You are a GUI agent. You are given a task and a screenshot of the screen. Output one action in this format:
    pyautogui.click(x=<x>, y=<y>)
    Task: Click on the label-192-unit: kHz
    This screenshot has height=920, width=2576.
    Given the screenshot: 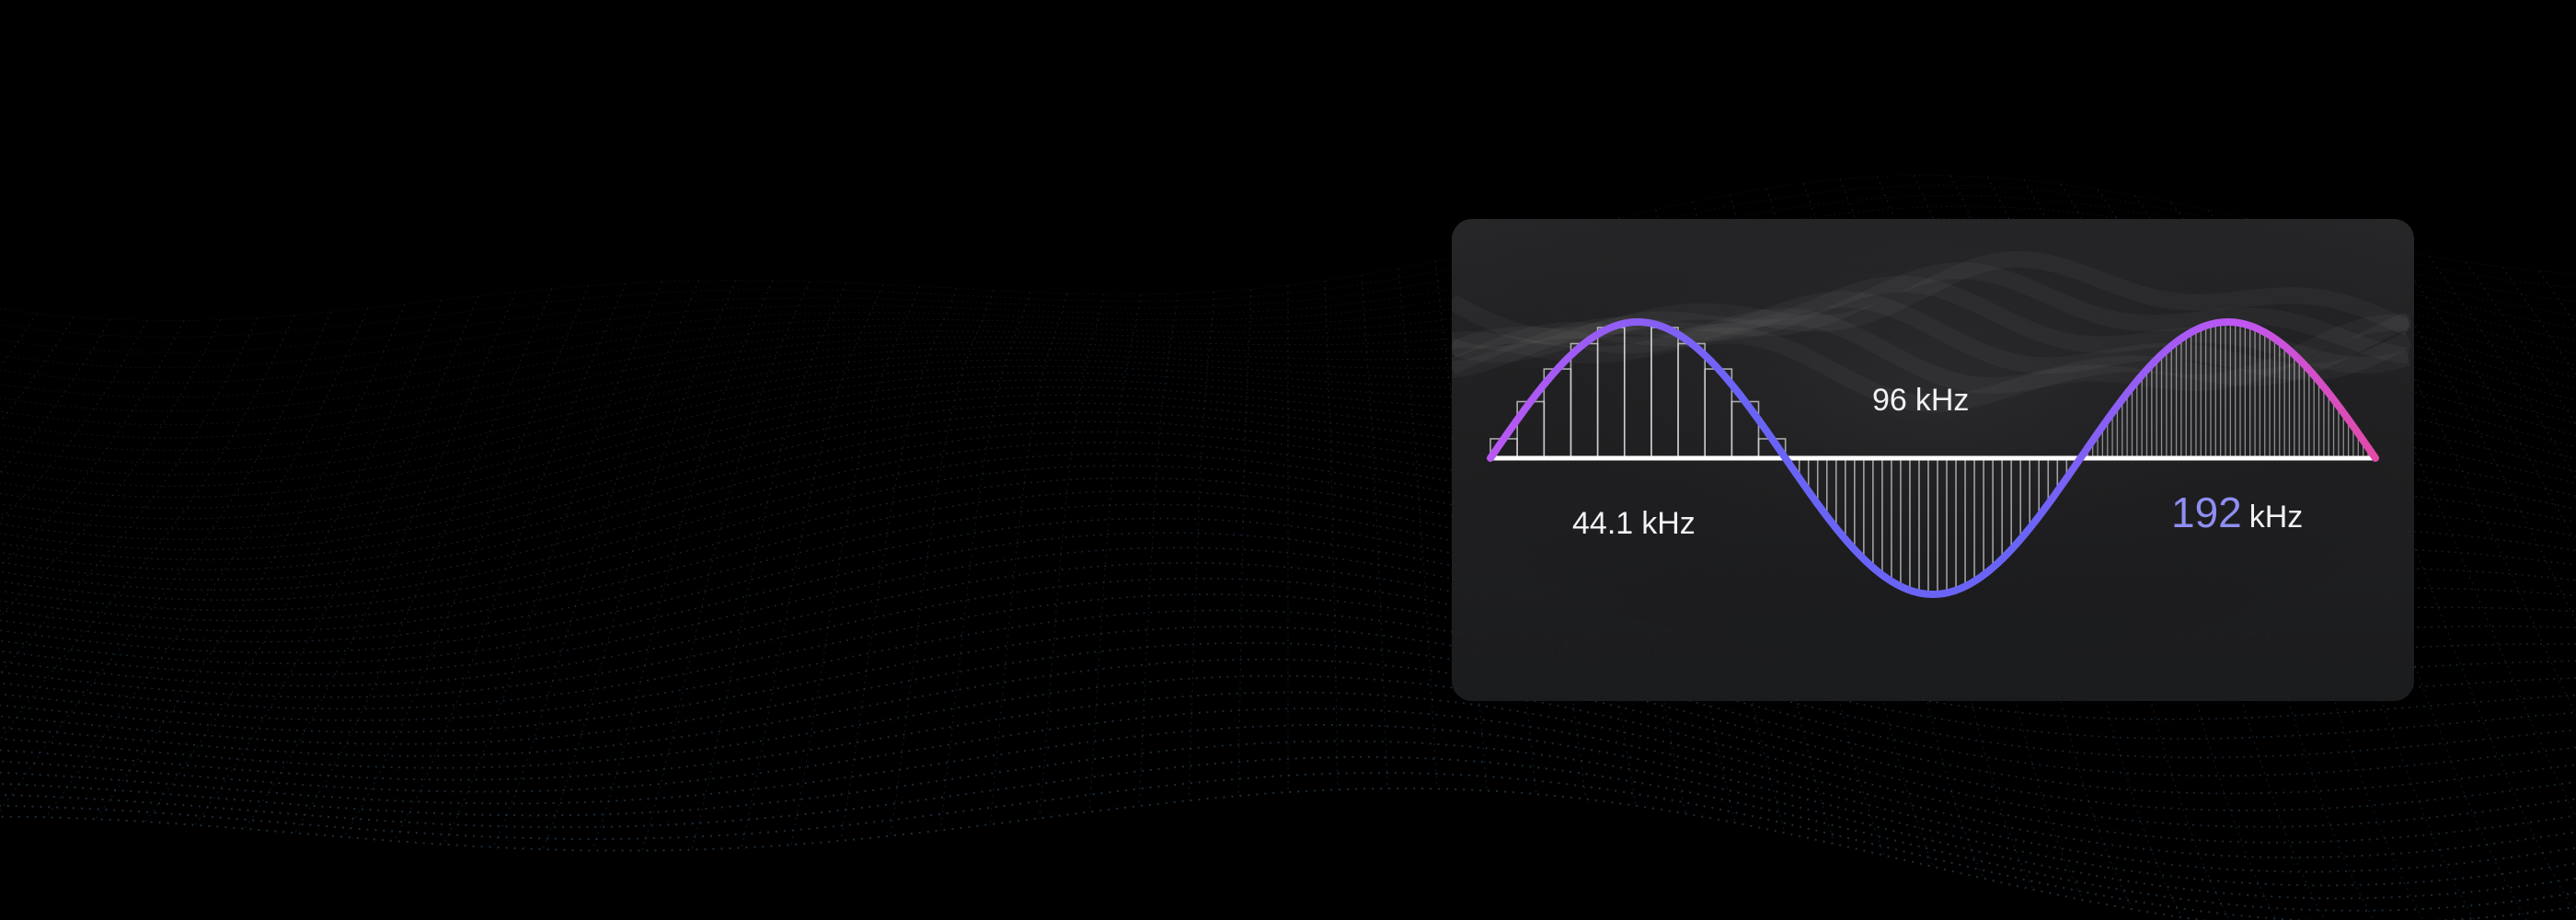 What is the action you would take?
    pyautogui.click(x=2276, y=517)
    